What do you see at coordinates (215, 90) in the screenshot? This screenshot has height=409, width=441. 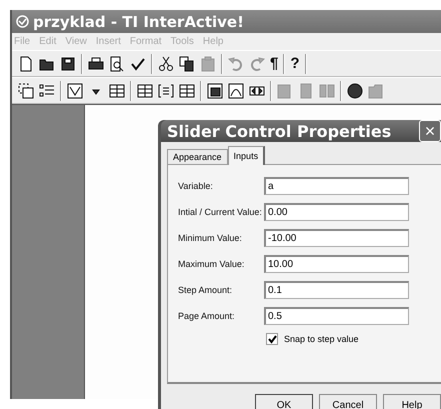 I see `image-page-icon` at bounding box center [215, 90].